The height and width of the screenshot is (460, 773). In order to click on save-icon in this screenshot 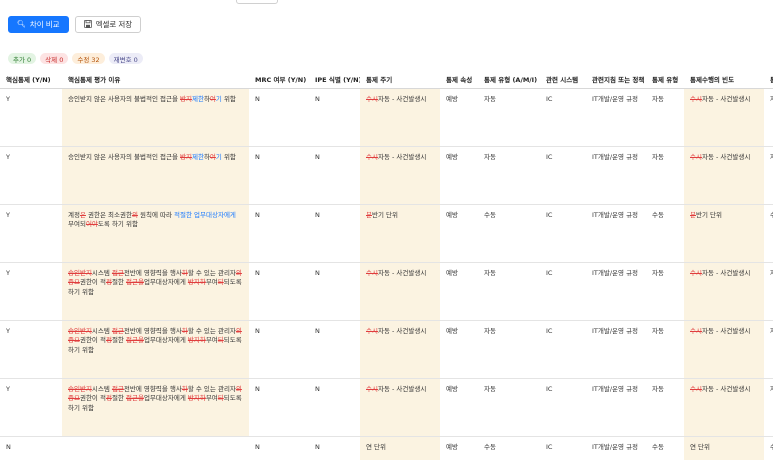, I will do `click(87, 24)`.